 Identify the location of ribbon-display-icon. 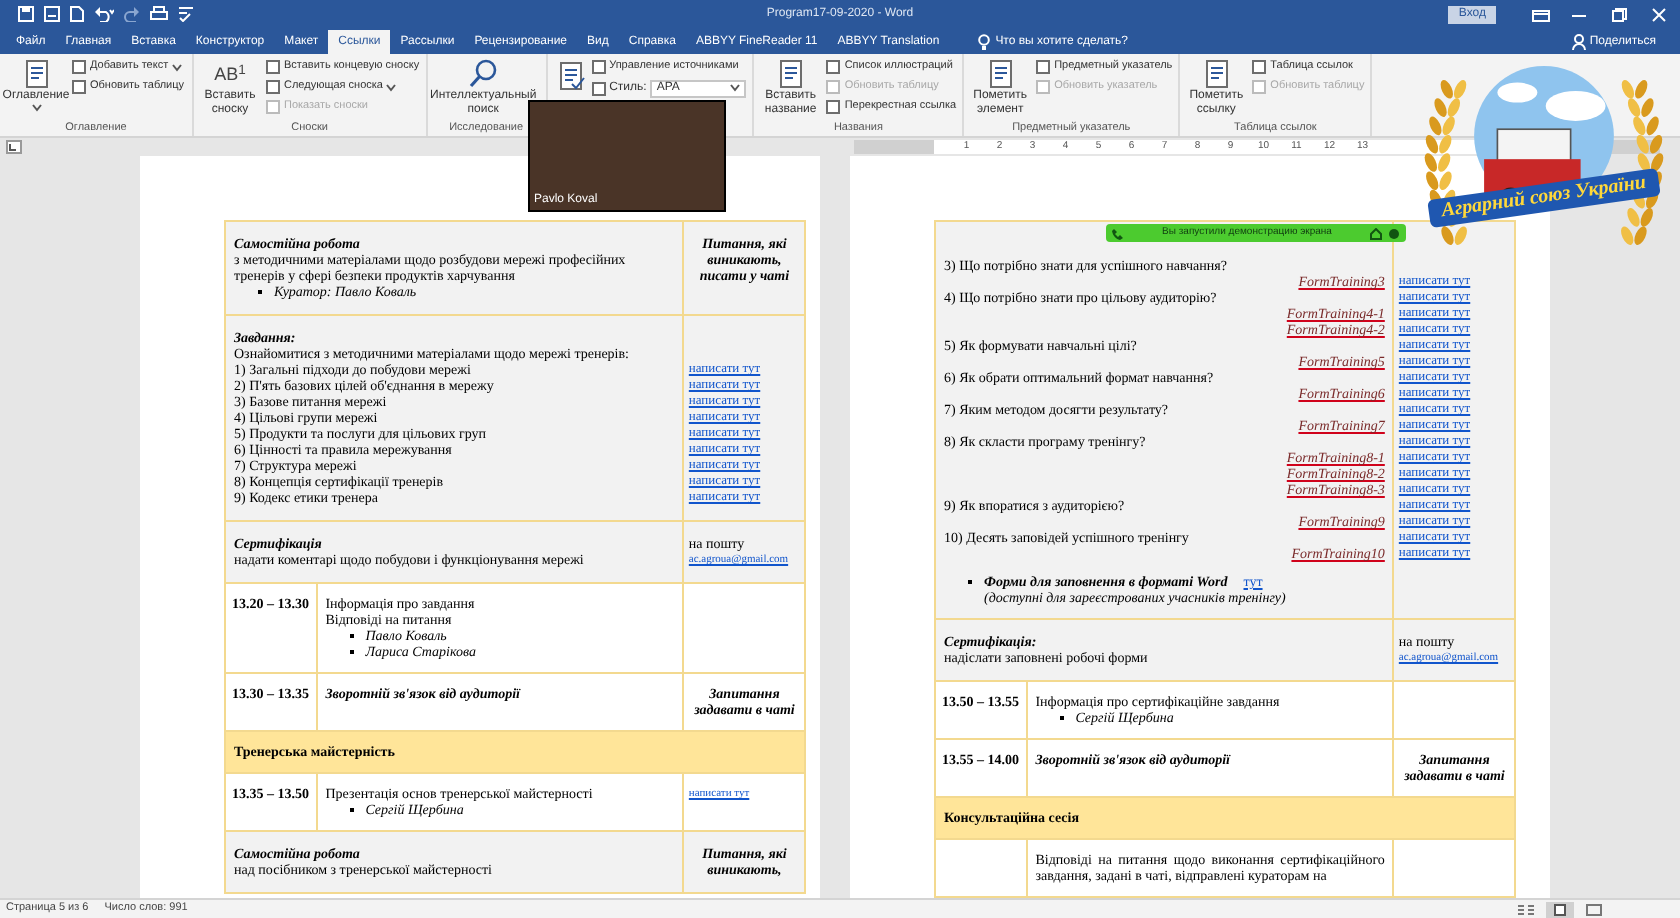
(1540, 14).